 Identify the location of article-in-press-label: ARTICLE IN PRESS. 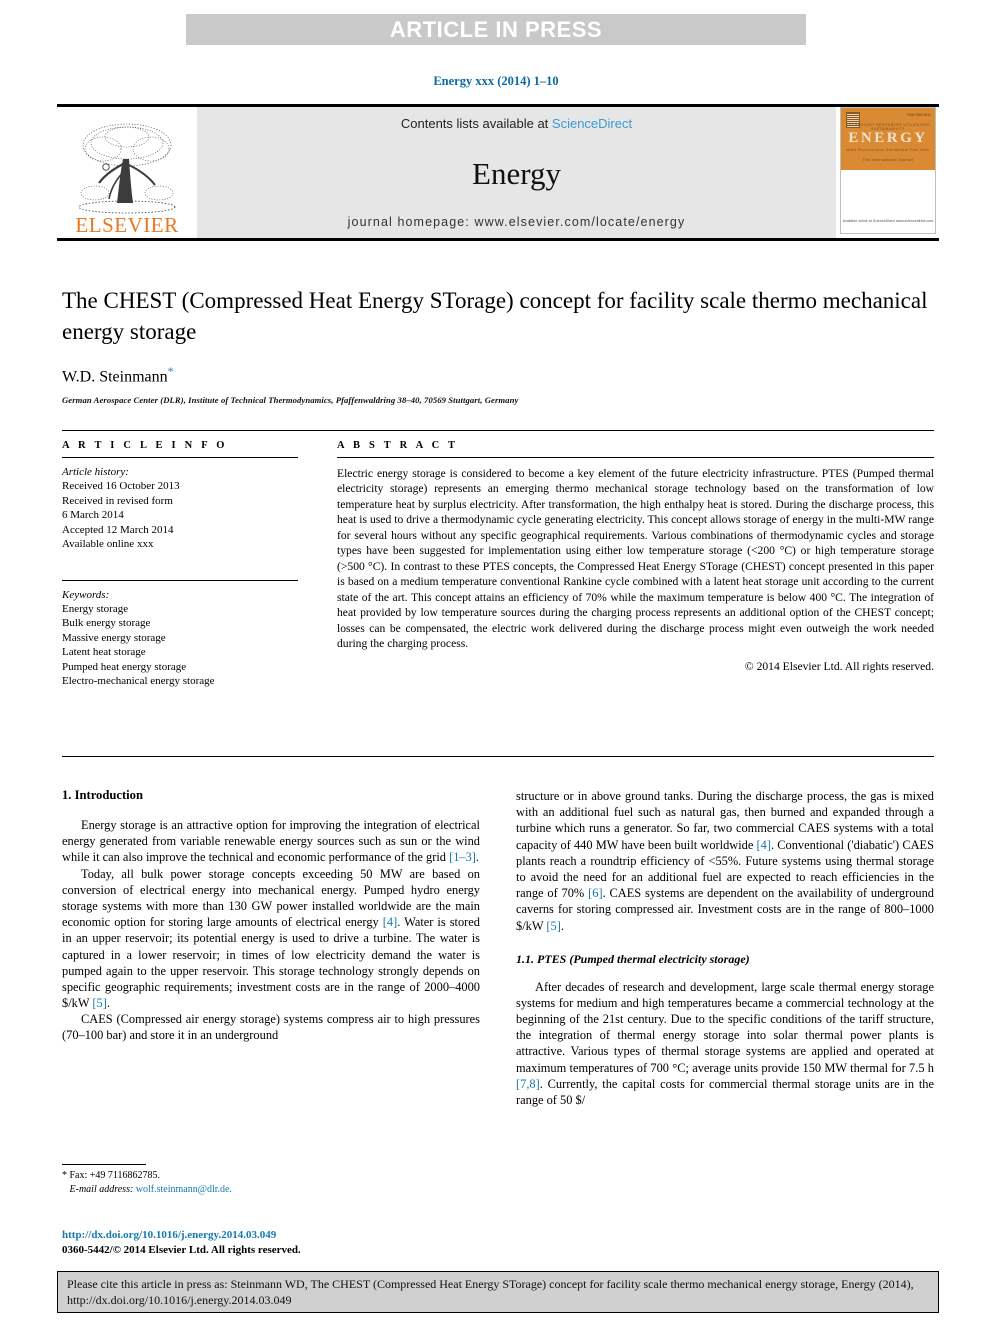
(496, 29).